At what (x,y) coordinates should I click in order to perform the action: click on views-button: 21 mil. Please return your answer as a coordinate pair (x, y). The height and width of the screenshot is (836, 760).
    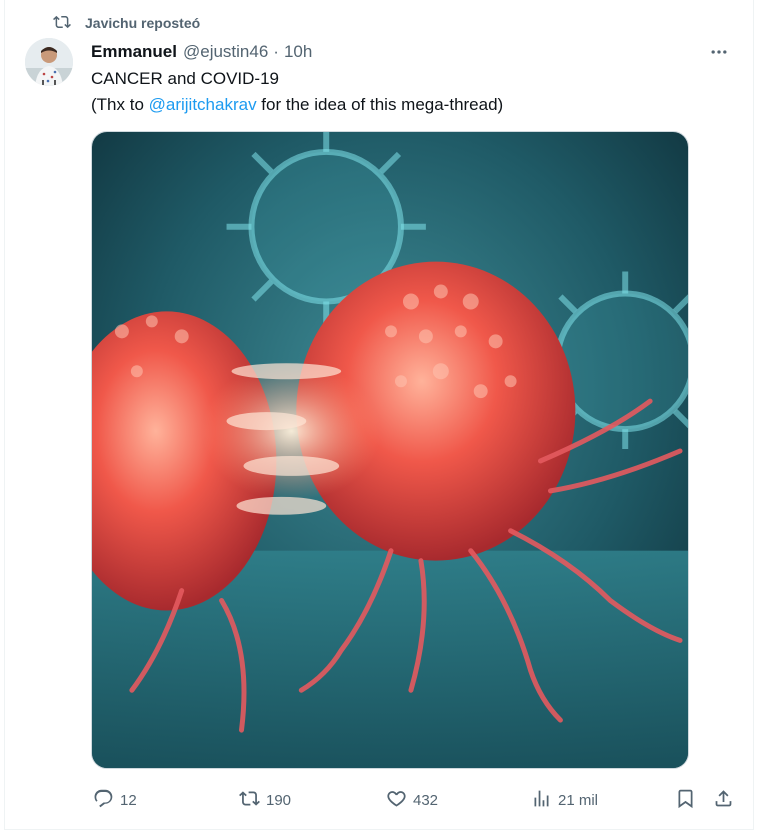
    Looking at the image, I should click on (564, 800).